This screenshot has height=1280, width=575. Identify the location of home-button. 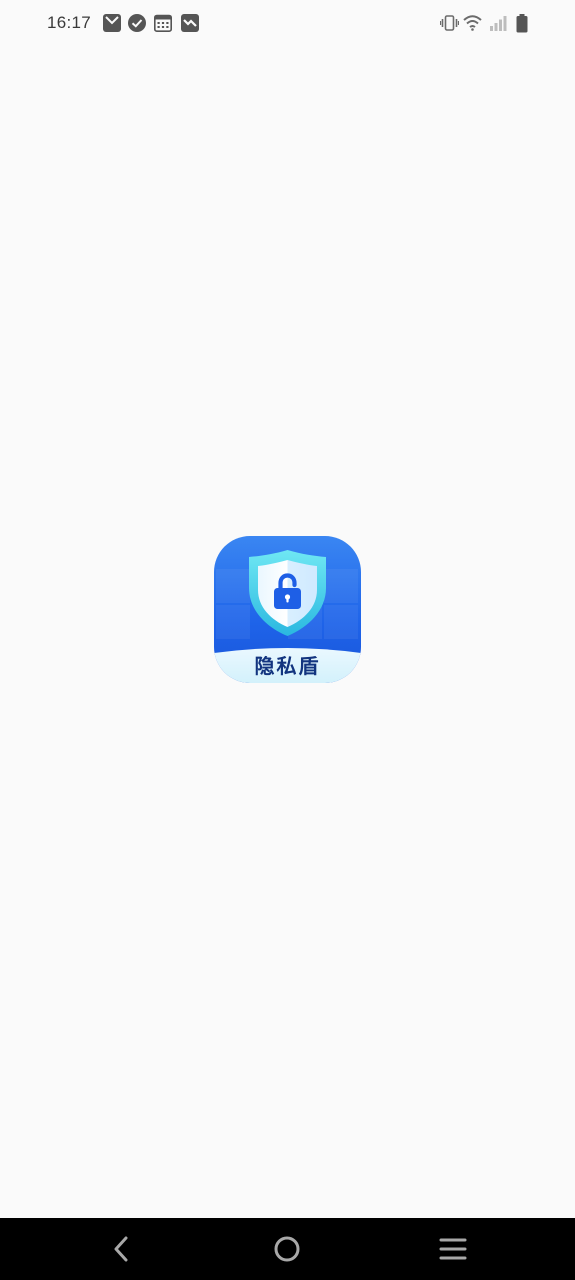
(287, 1249).